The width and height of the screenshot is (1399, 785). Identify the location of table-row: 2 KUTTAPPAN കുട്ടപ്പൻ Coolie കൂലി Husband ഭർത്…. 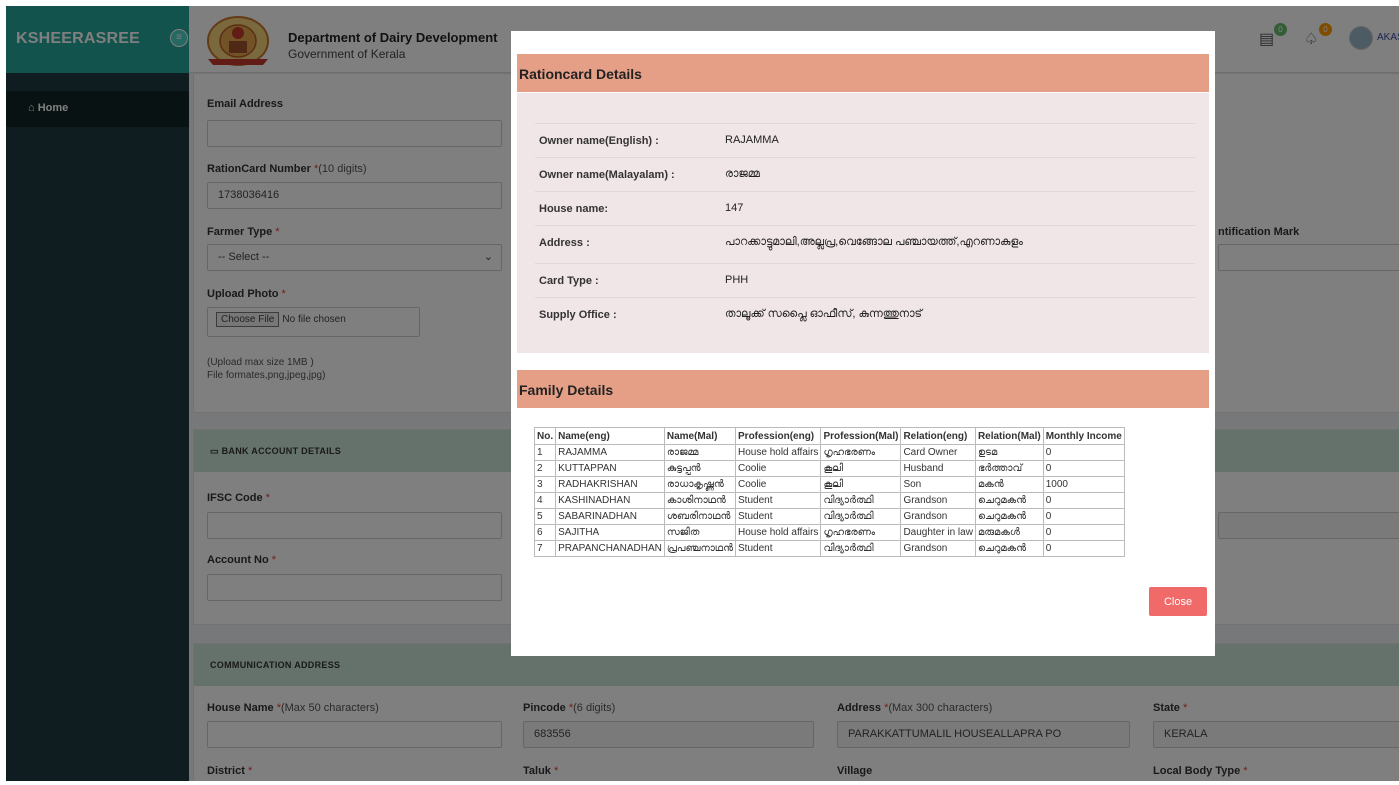
(829, 468).